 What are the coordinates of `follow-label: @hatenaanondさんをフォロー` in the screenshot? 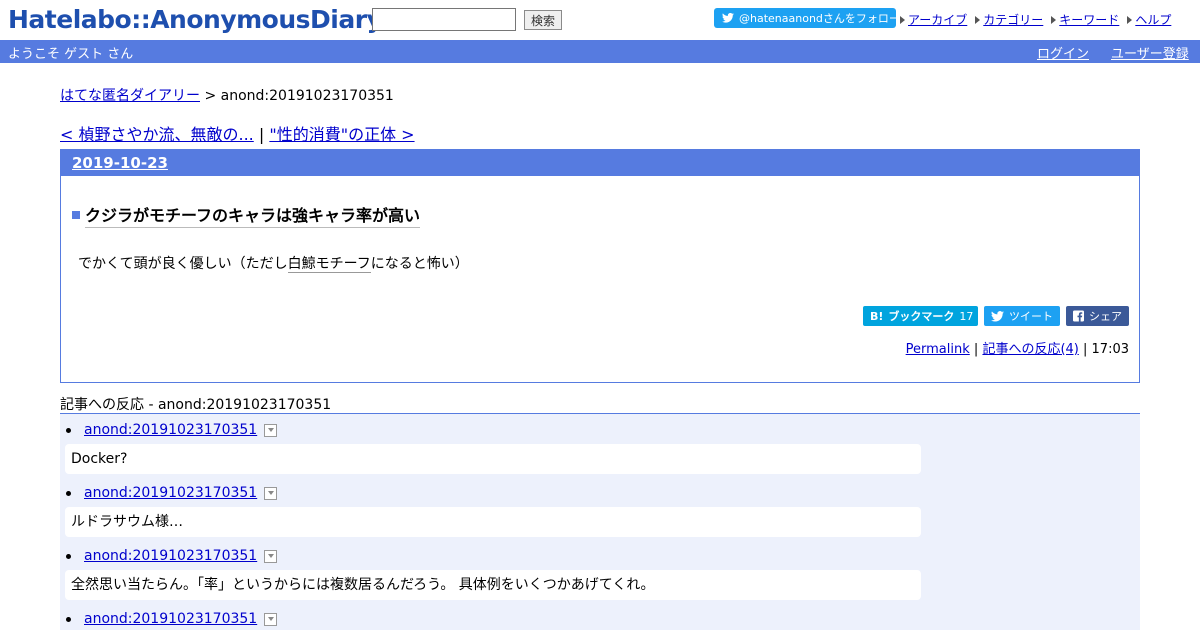 It's located at (819, 18).